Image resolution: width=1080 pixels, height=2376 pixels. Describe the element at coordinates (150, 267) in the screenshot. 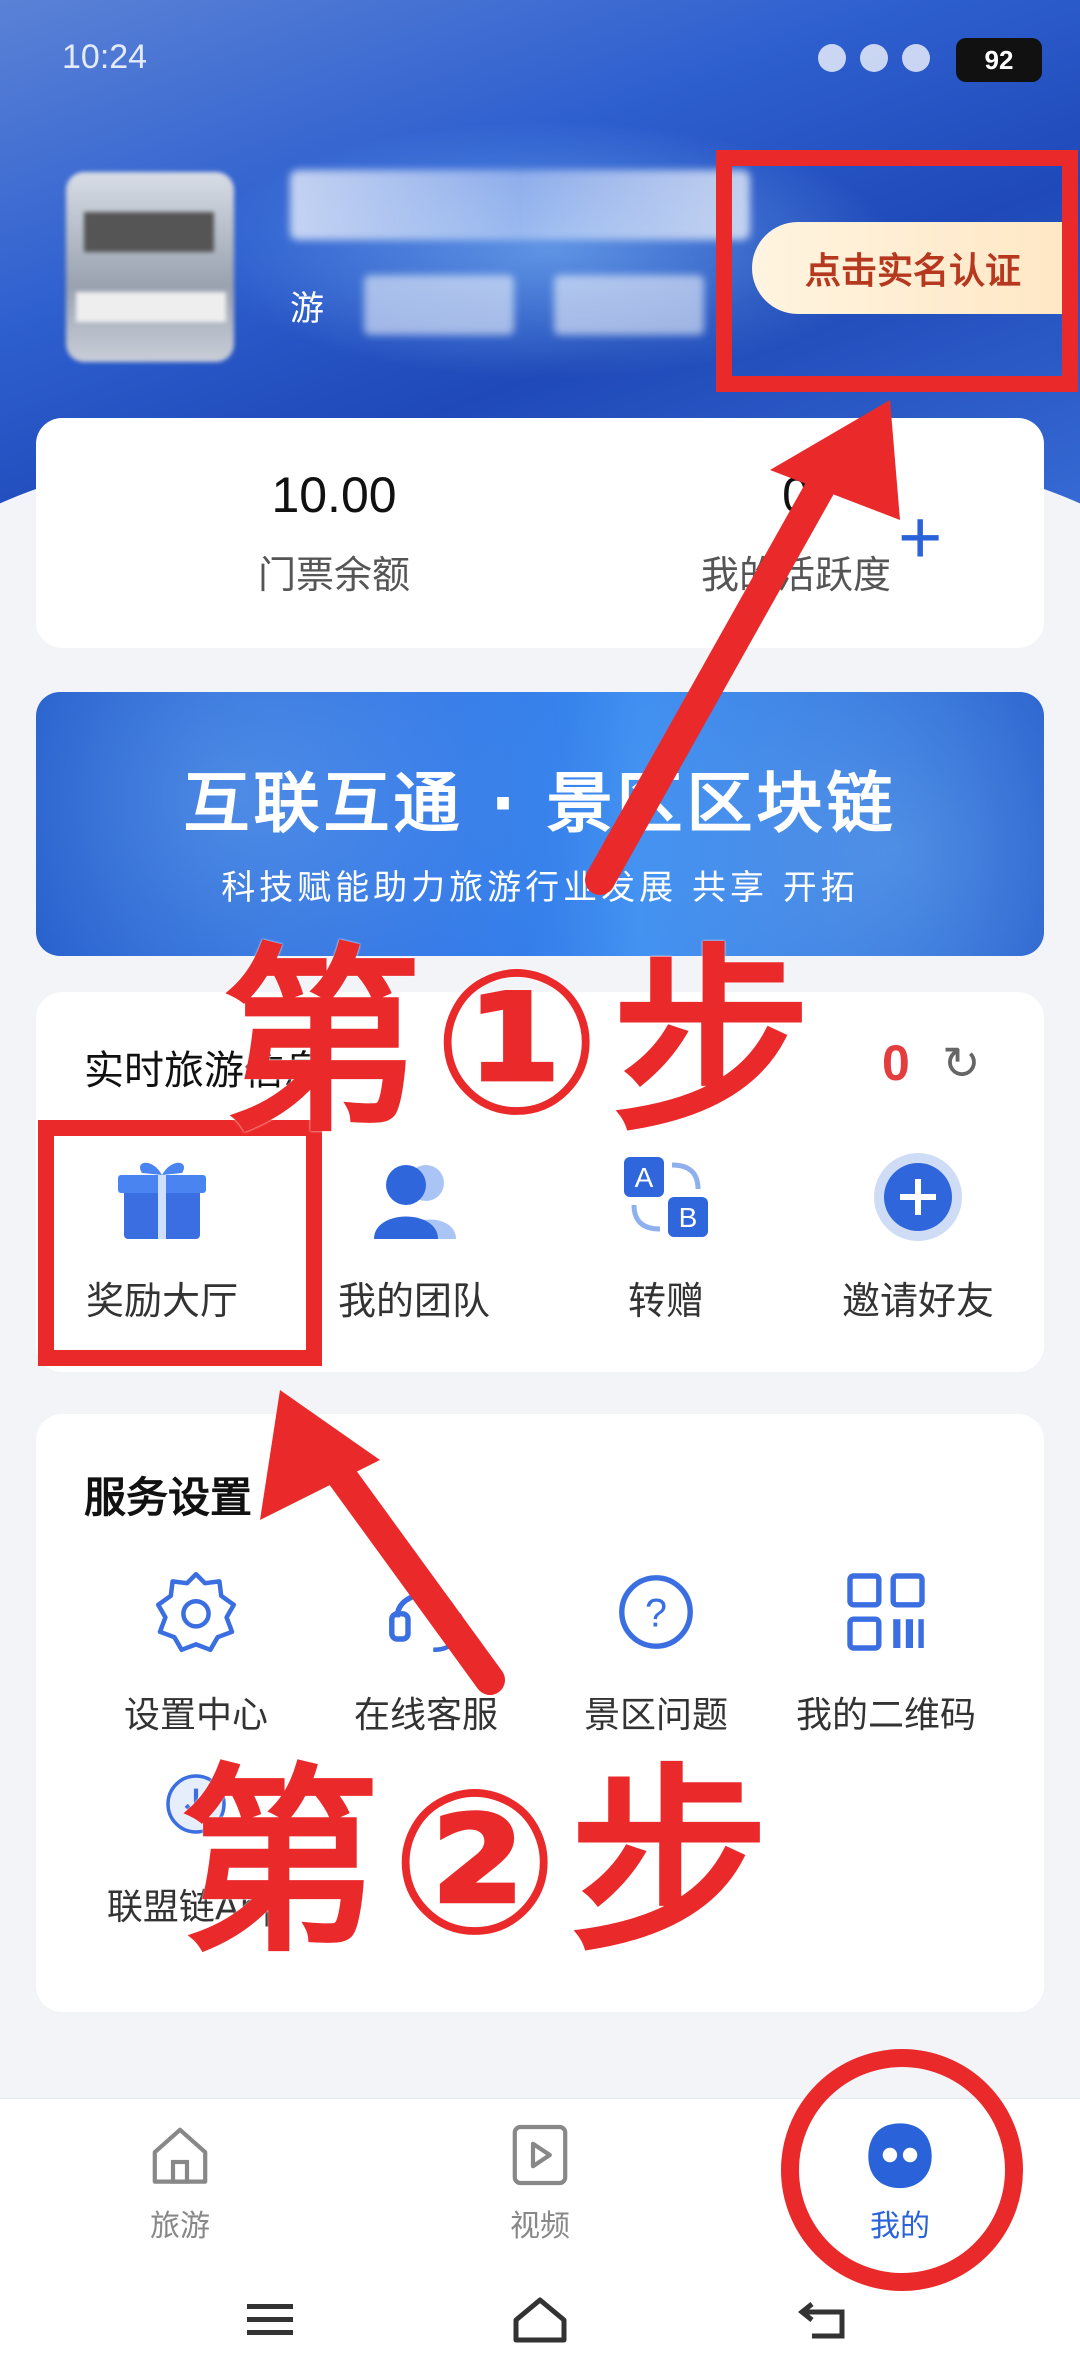

I see `avatar` at that location.